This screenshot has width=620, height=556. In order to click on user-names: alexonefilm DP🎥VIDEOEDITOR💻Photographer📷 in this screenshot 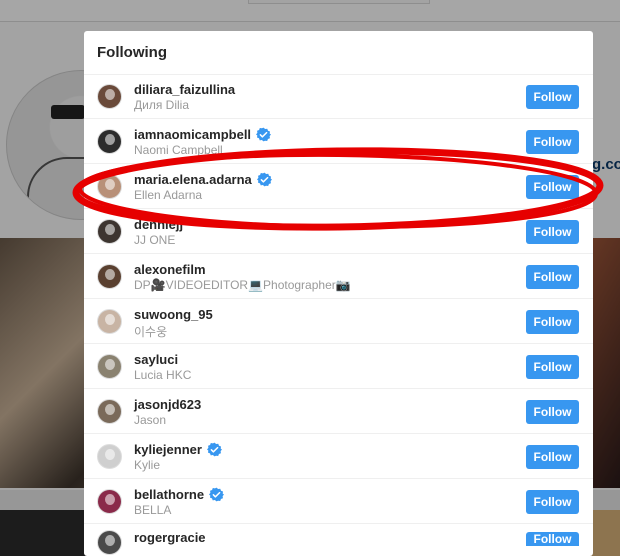, I will do `click(242, 277)`.